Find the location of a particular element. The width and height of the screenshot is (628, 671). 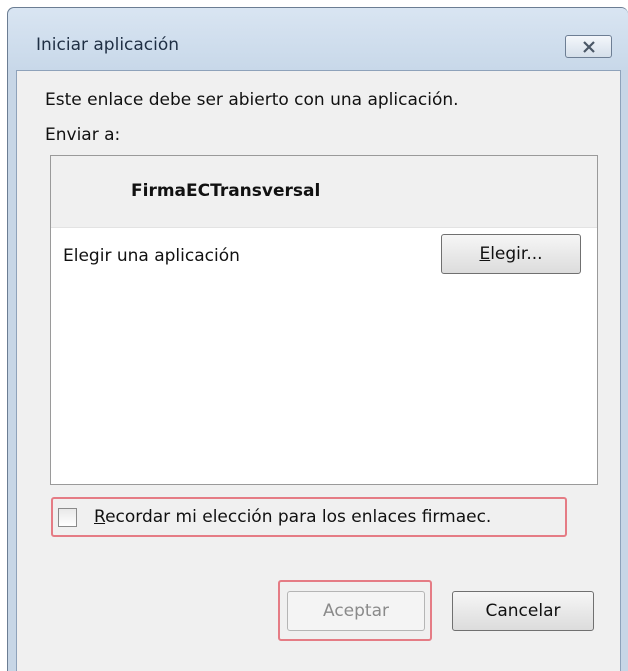

accept-button: Aceptar is located at coordinates (356, 611).